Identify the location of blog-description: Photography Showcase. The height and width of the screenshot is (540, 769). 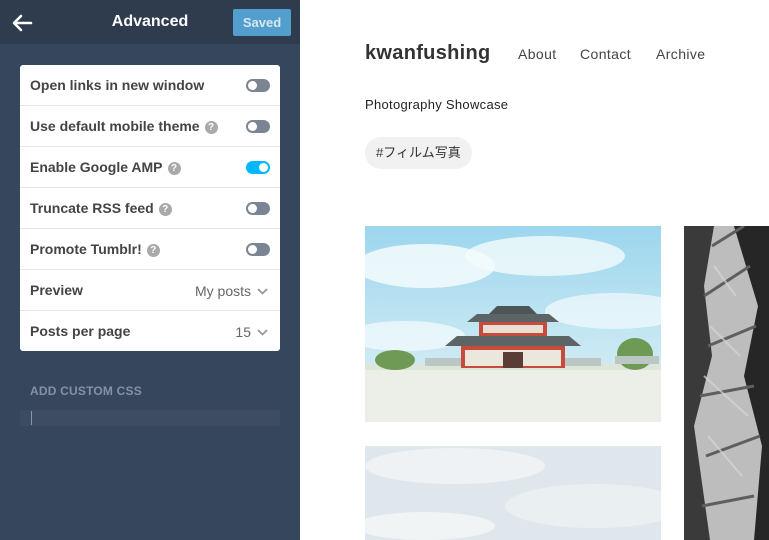
(437, 104).